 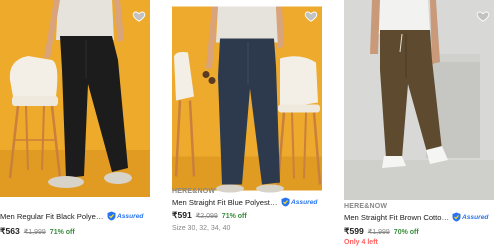 I want to click on selling-price: ₹599, so click(x=354, y=231).